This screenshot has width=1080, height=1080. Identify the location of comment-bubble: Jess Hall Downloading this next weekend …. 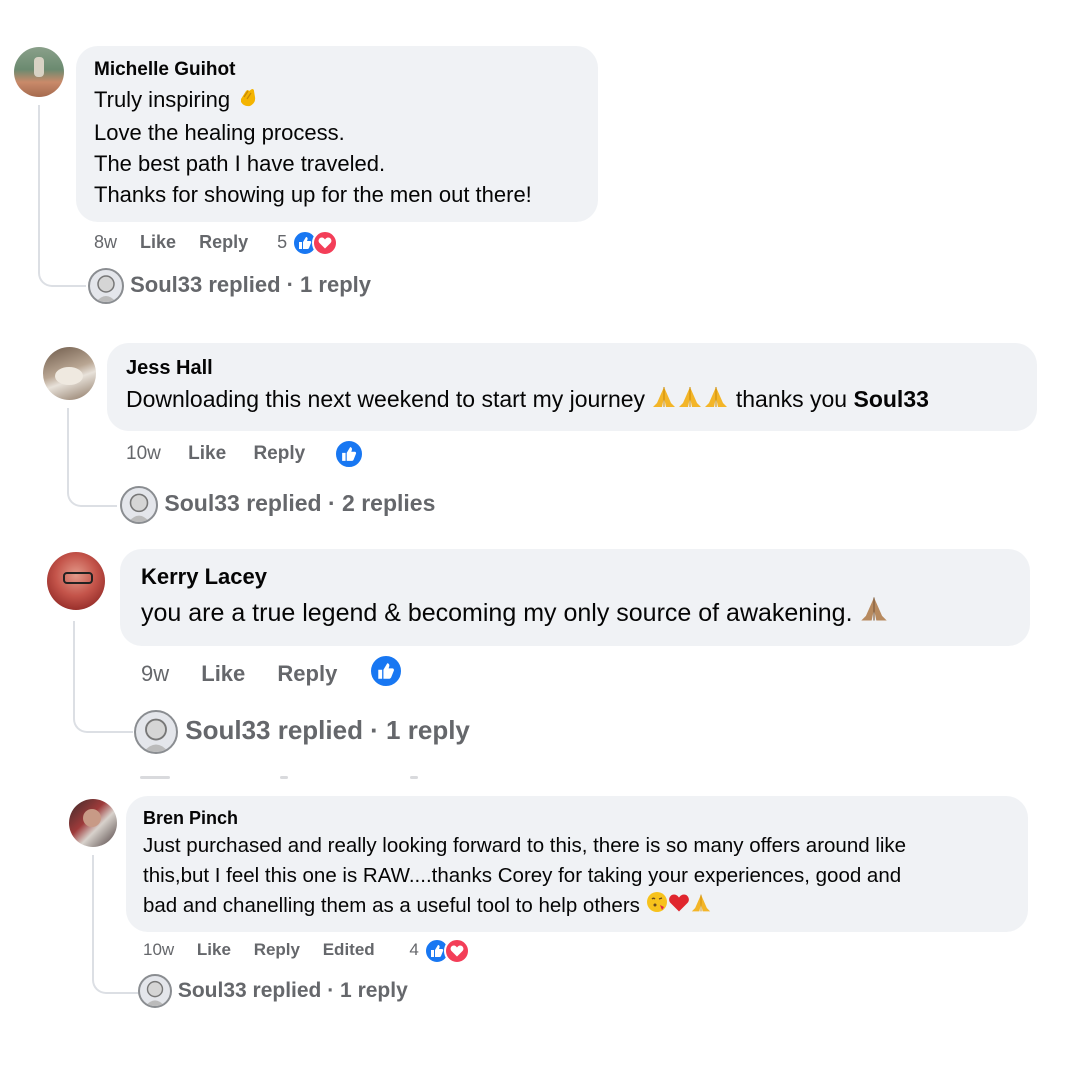
(572, 387).